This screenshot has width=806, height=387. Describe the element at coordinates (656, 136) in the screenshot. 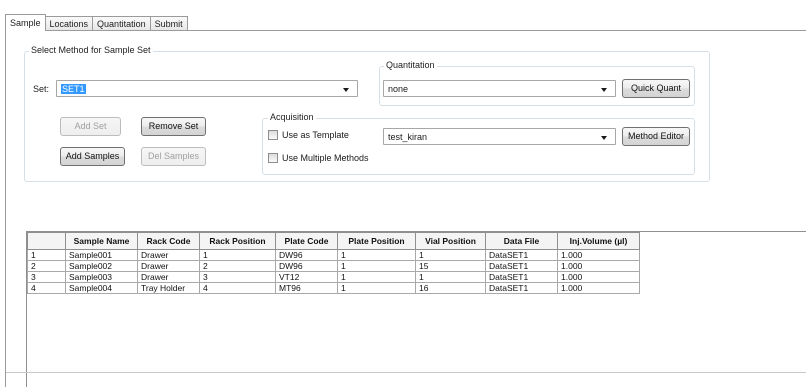

I see `method-editor-button: Method Editor` at that location.